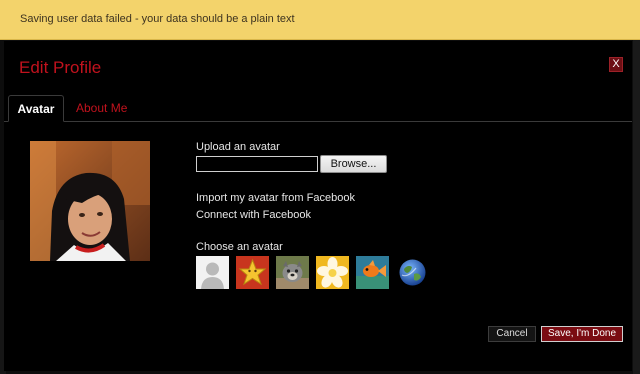 This screenshot has width=640, height=374. I want to click on avatar-file-input, so click(257, 164).